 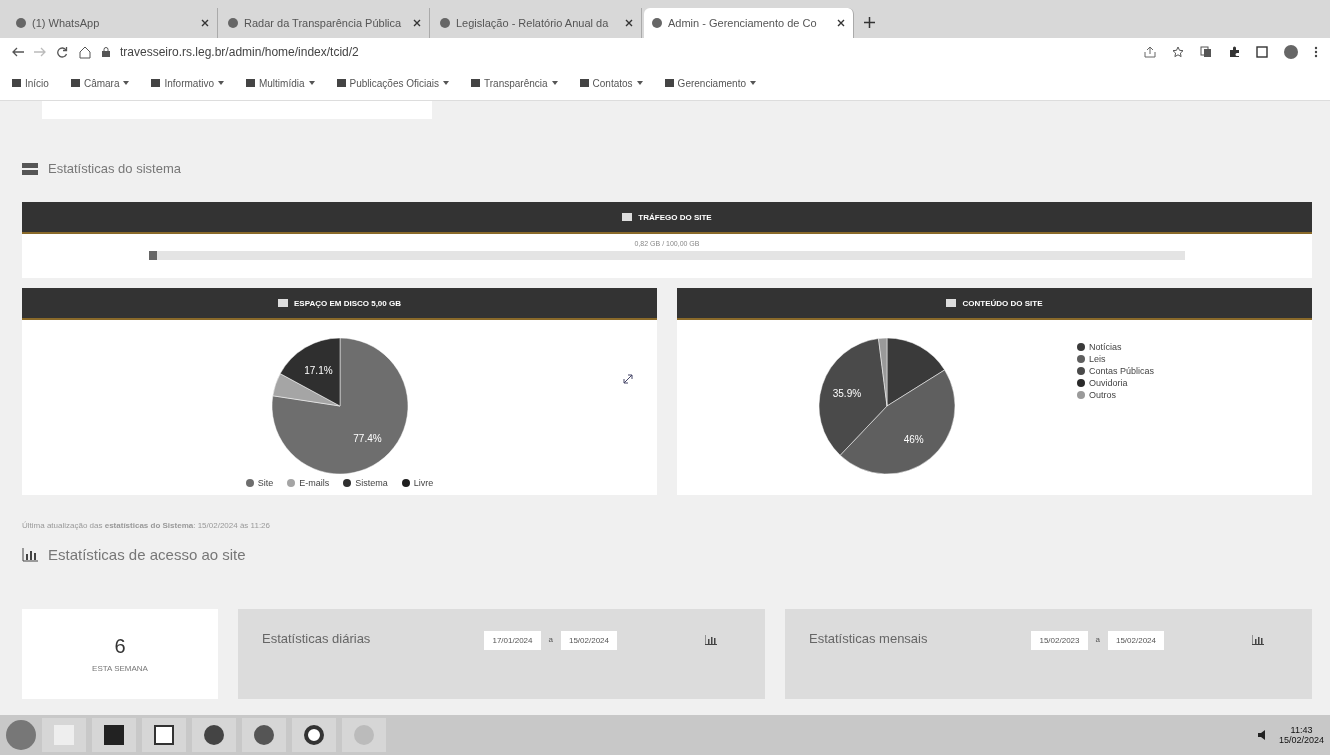 What do you see at coordinates (318, 370) in the screenshot?
I see `slice-label: 17.1%` at bounding box center [318, 370].